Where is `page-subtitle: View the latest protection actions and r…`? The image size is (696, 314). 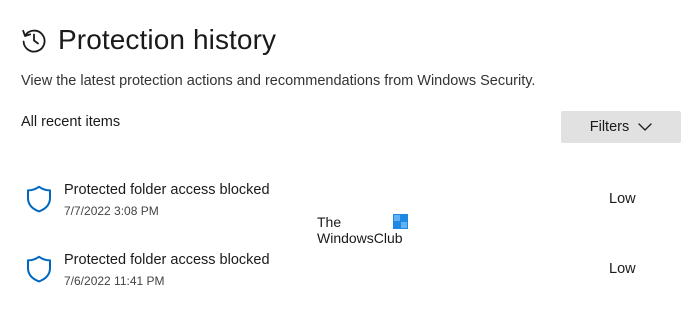
page-subtitle: View the latest protection actions and r… is located at coordinates (278, 81).